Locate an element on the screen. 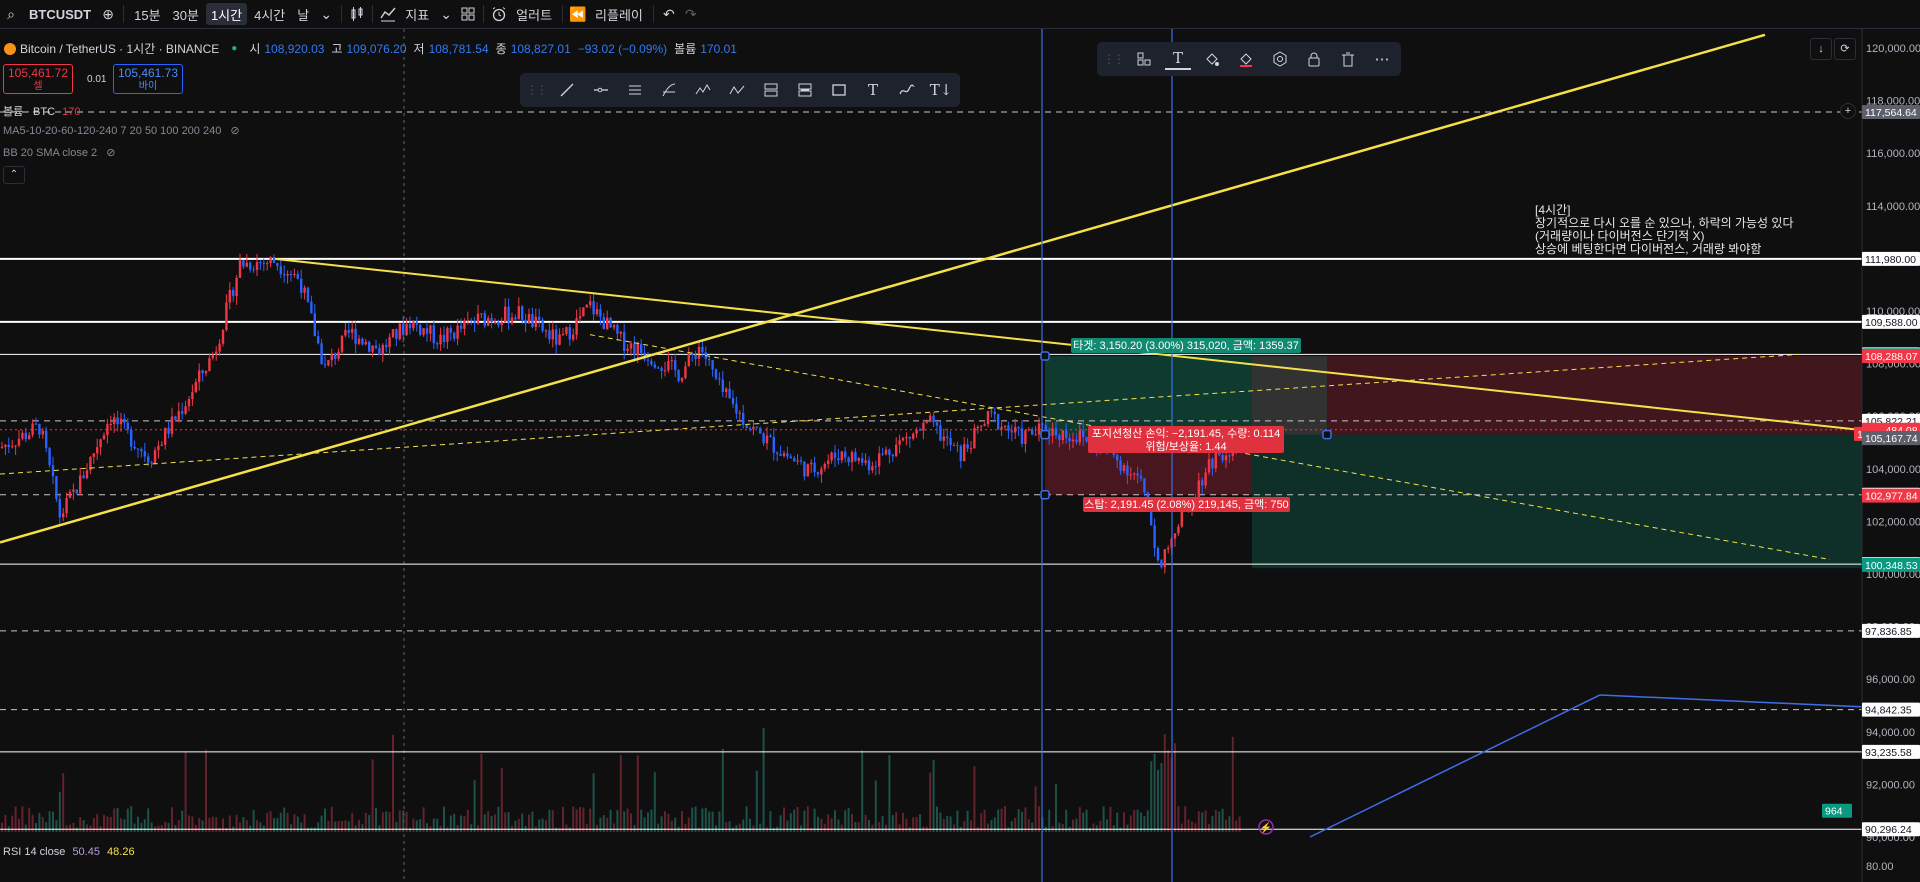  text-note-tool-icon: T↓ is located at coordinates (941, 90).